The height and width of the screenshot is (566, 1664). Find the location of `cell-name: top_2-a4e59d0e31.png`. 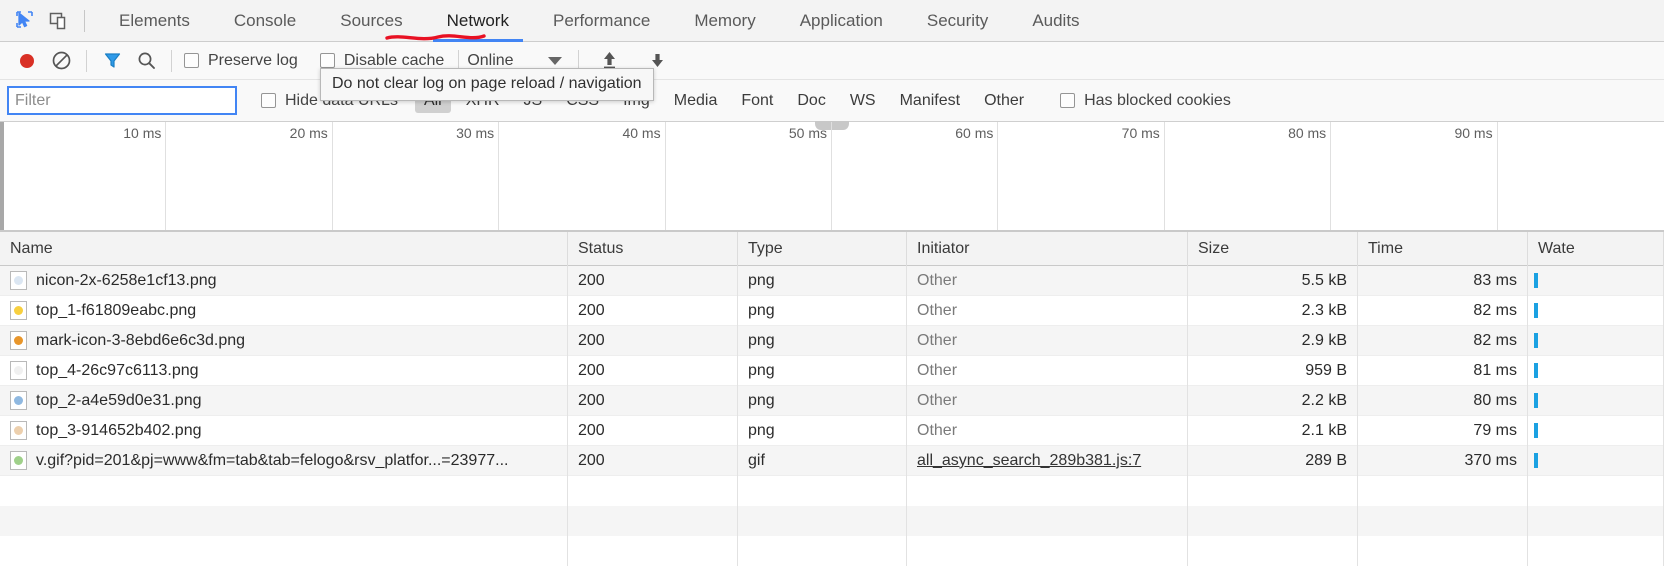

cell-name: top_2-a4e59d0e31.png is located at coordinates (284, 400).